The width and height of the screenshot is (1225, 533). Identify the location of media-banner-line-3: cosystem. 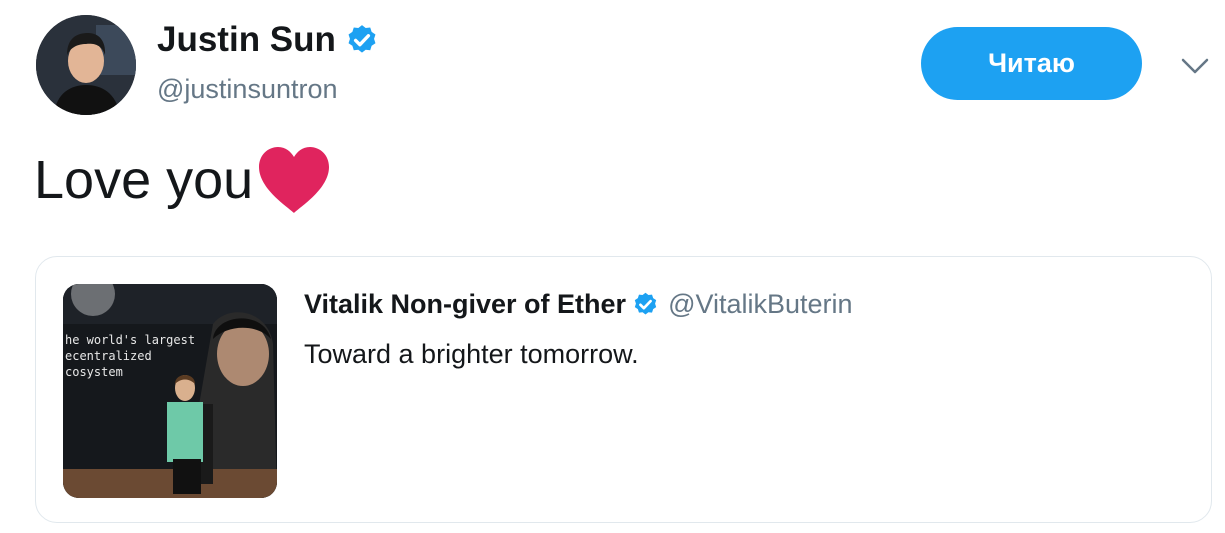
(94, 372).